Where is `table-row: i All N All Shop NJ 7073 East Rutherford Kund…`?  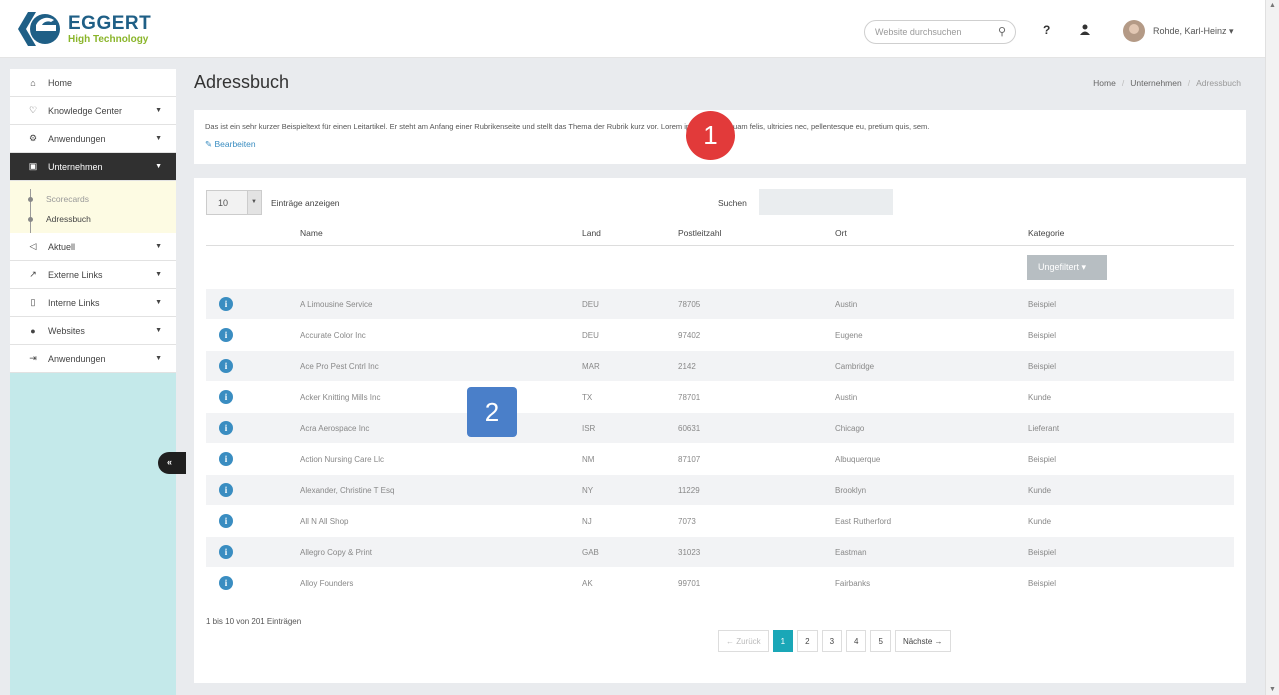
table-row: i All N All Shop NJ 7073 East Rutherford Kund… is located at coordinates (720, 521).